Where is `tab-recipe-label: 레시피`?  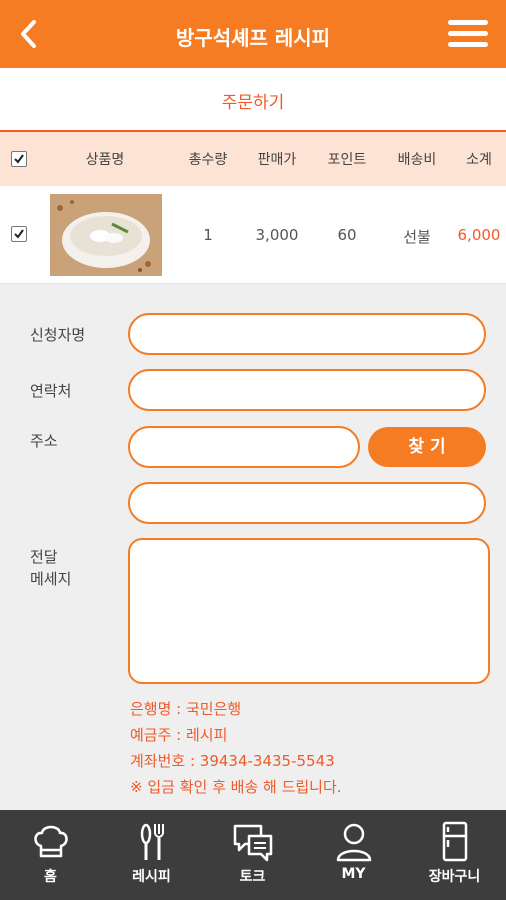
tab-recipe-label: 레시피 is located at coordinates (151, 877).